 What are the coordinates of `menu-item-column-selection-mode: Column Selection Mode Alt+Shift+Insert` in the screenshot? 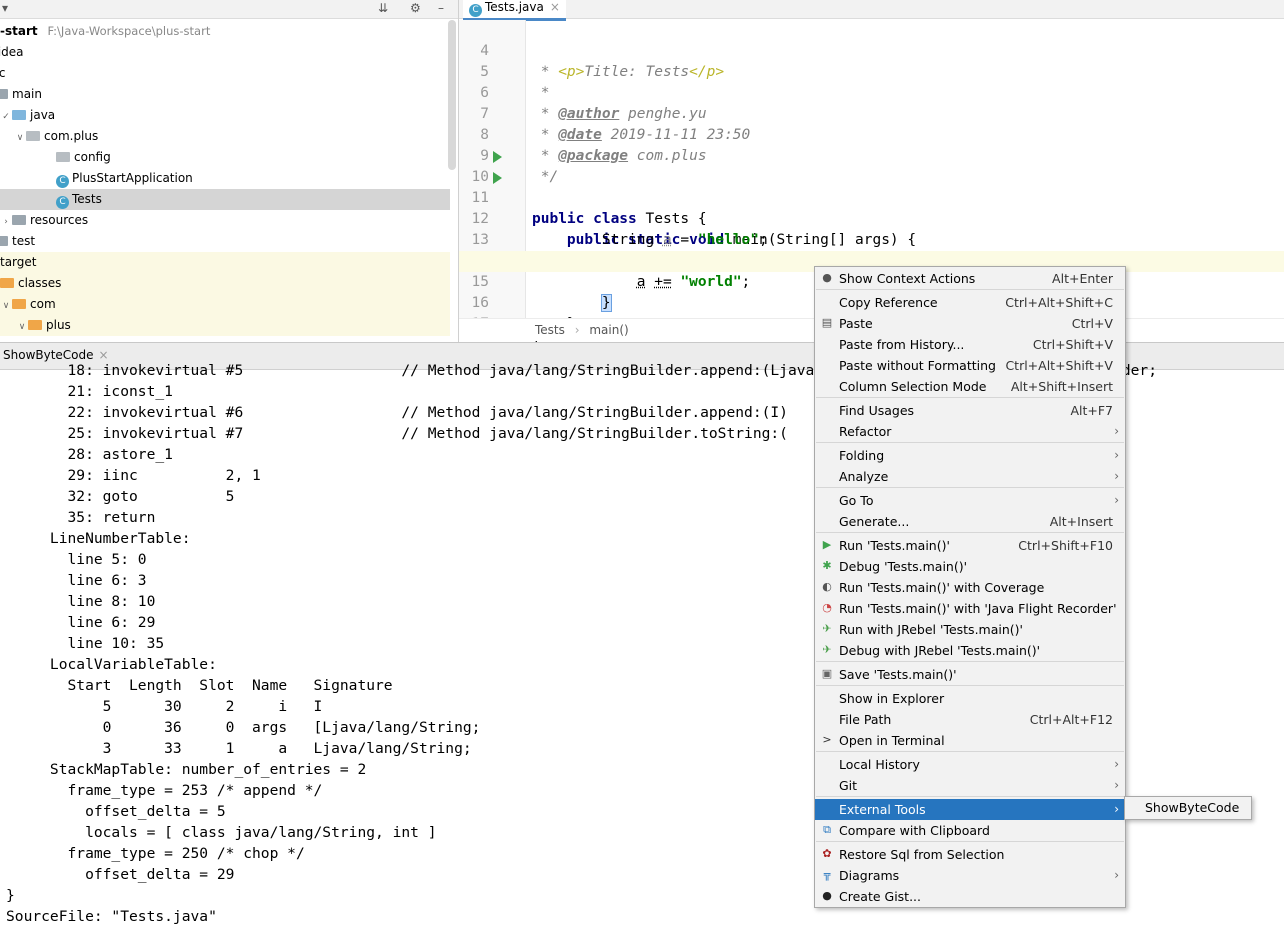 It's located at (970, 386).